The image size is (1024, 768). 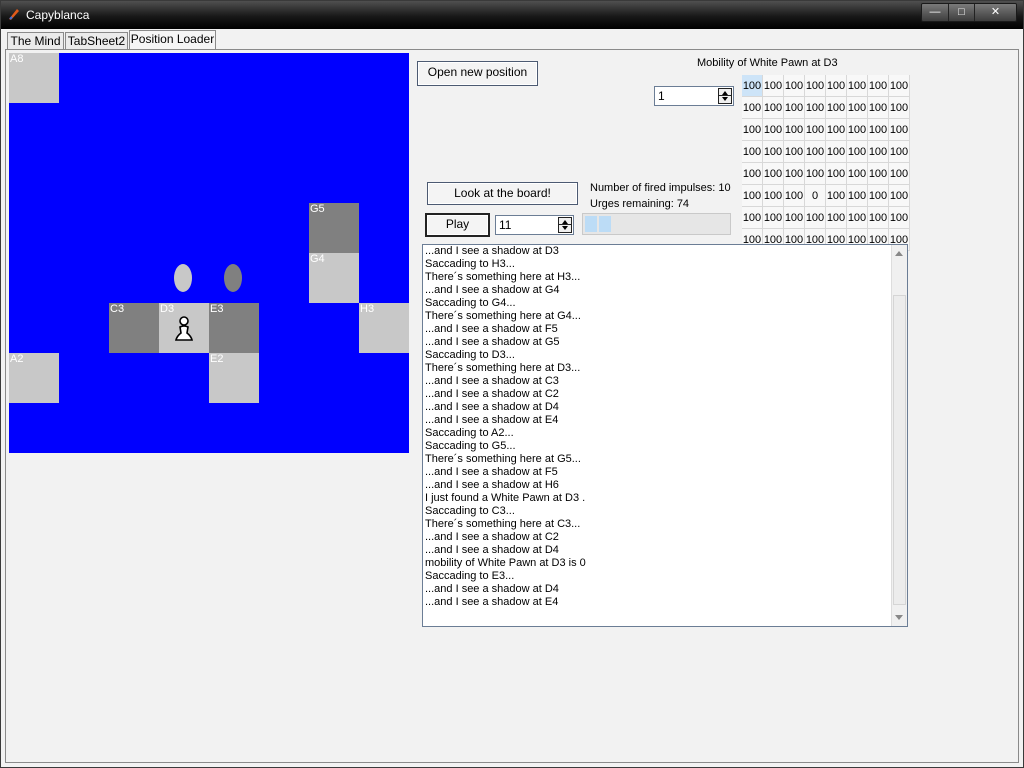 What do you see at coordinates (502, 193) in the screenshot?
I see `look-at-board-button: Look at the board!` at bounding box center [502, 193].